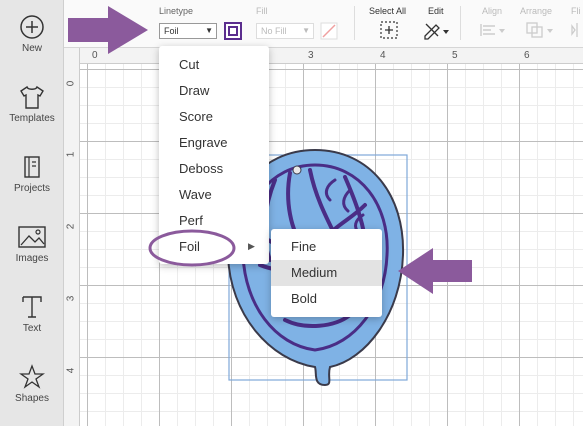 Image resolution: width=583 pixels, height=426 pixels. I want to click on ruler-top-6: 6, so click(527, 55).